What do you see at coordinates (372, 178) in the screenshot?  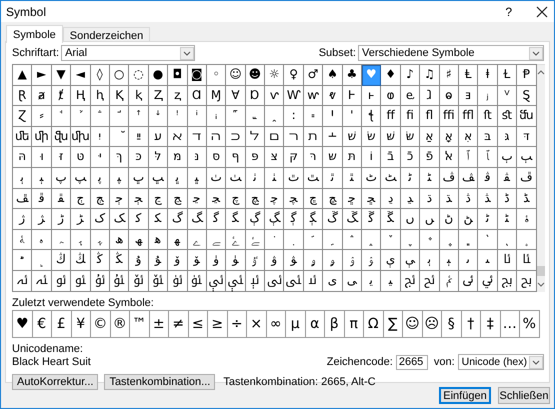 I see `symbol-cell: ﭦ` at bounding box center [372, 178].